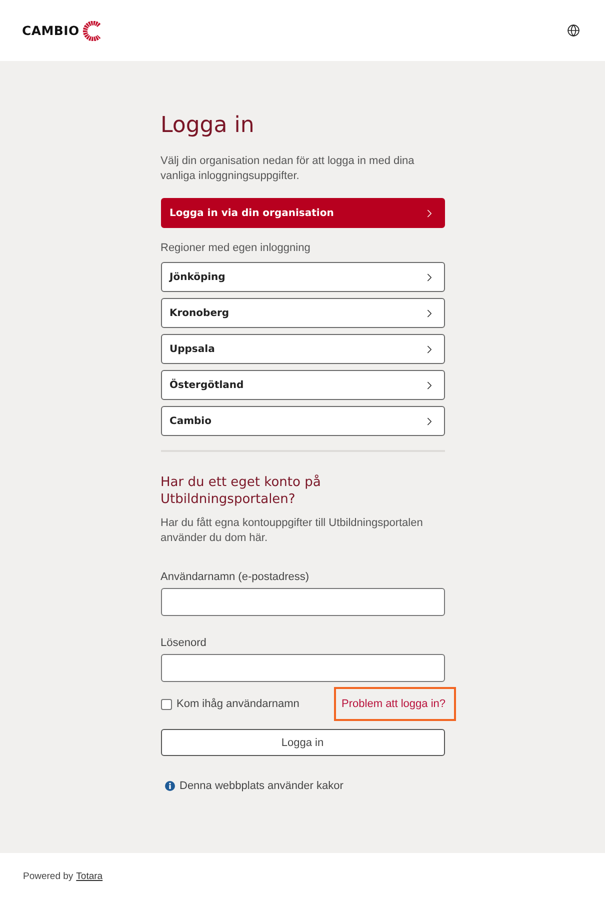  I want to click on region-button: Kronoberg, so click(302, 313).